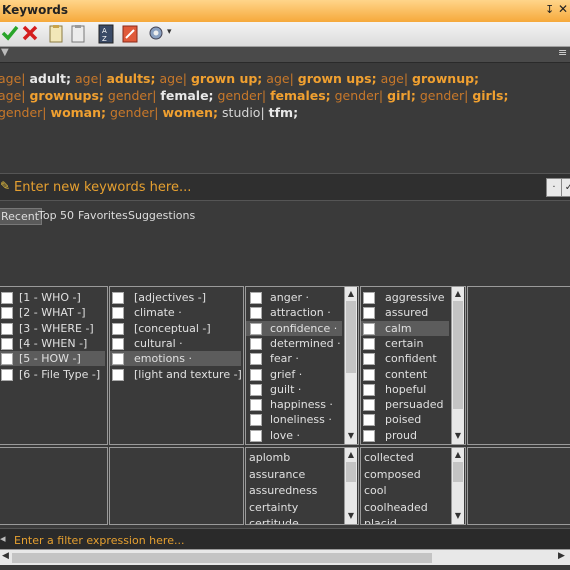 This screenshot has height=570, width=570. What do you see at coordinates (405, 358) in the screenshot?
I see `list-item: confident` at bounding box center [405, 358].